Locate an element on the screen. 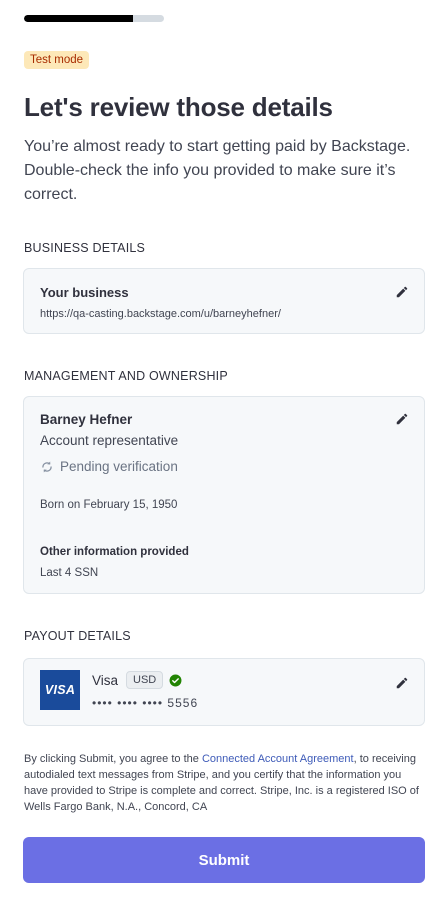 The height and width of the screenshot is (899, 445). pending-verification-label: Pending verification is located at coordinates (119, 466).